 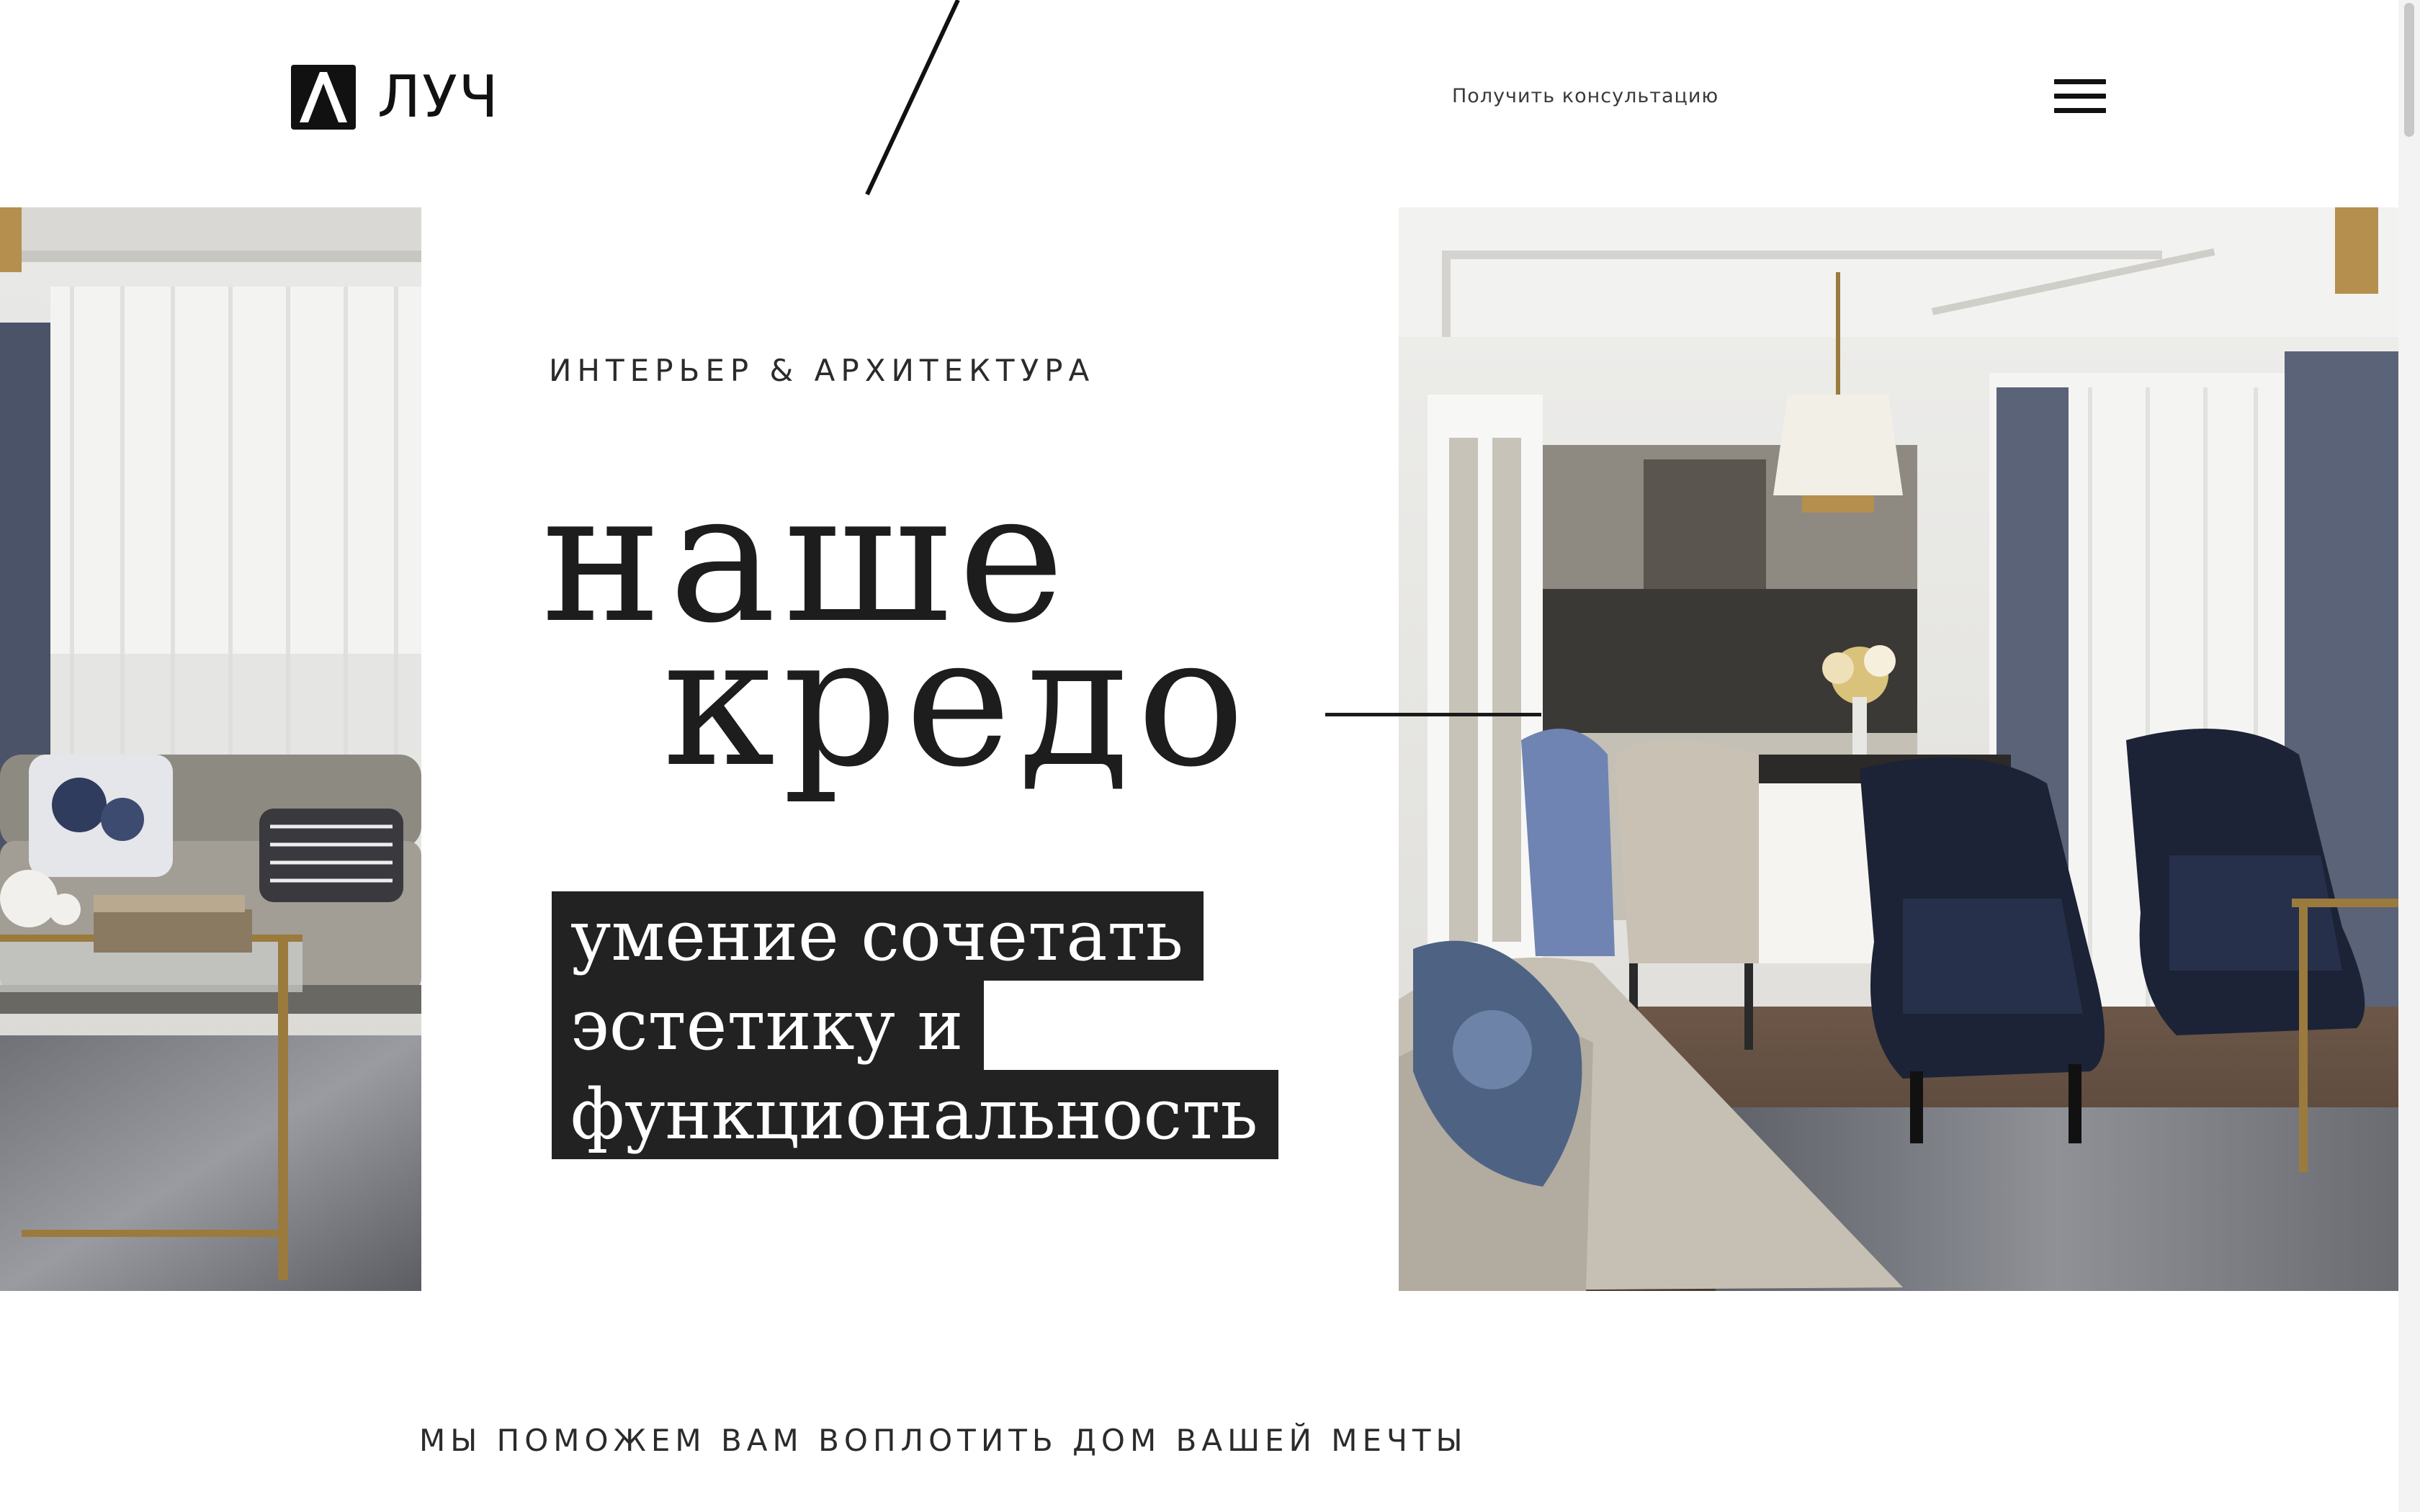 What do you see at coordinates (1585, 96) in the screenshot?
I see `consultation-link: Получить консультацию` at bounding box center [1585, 96].